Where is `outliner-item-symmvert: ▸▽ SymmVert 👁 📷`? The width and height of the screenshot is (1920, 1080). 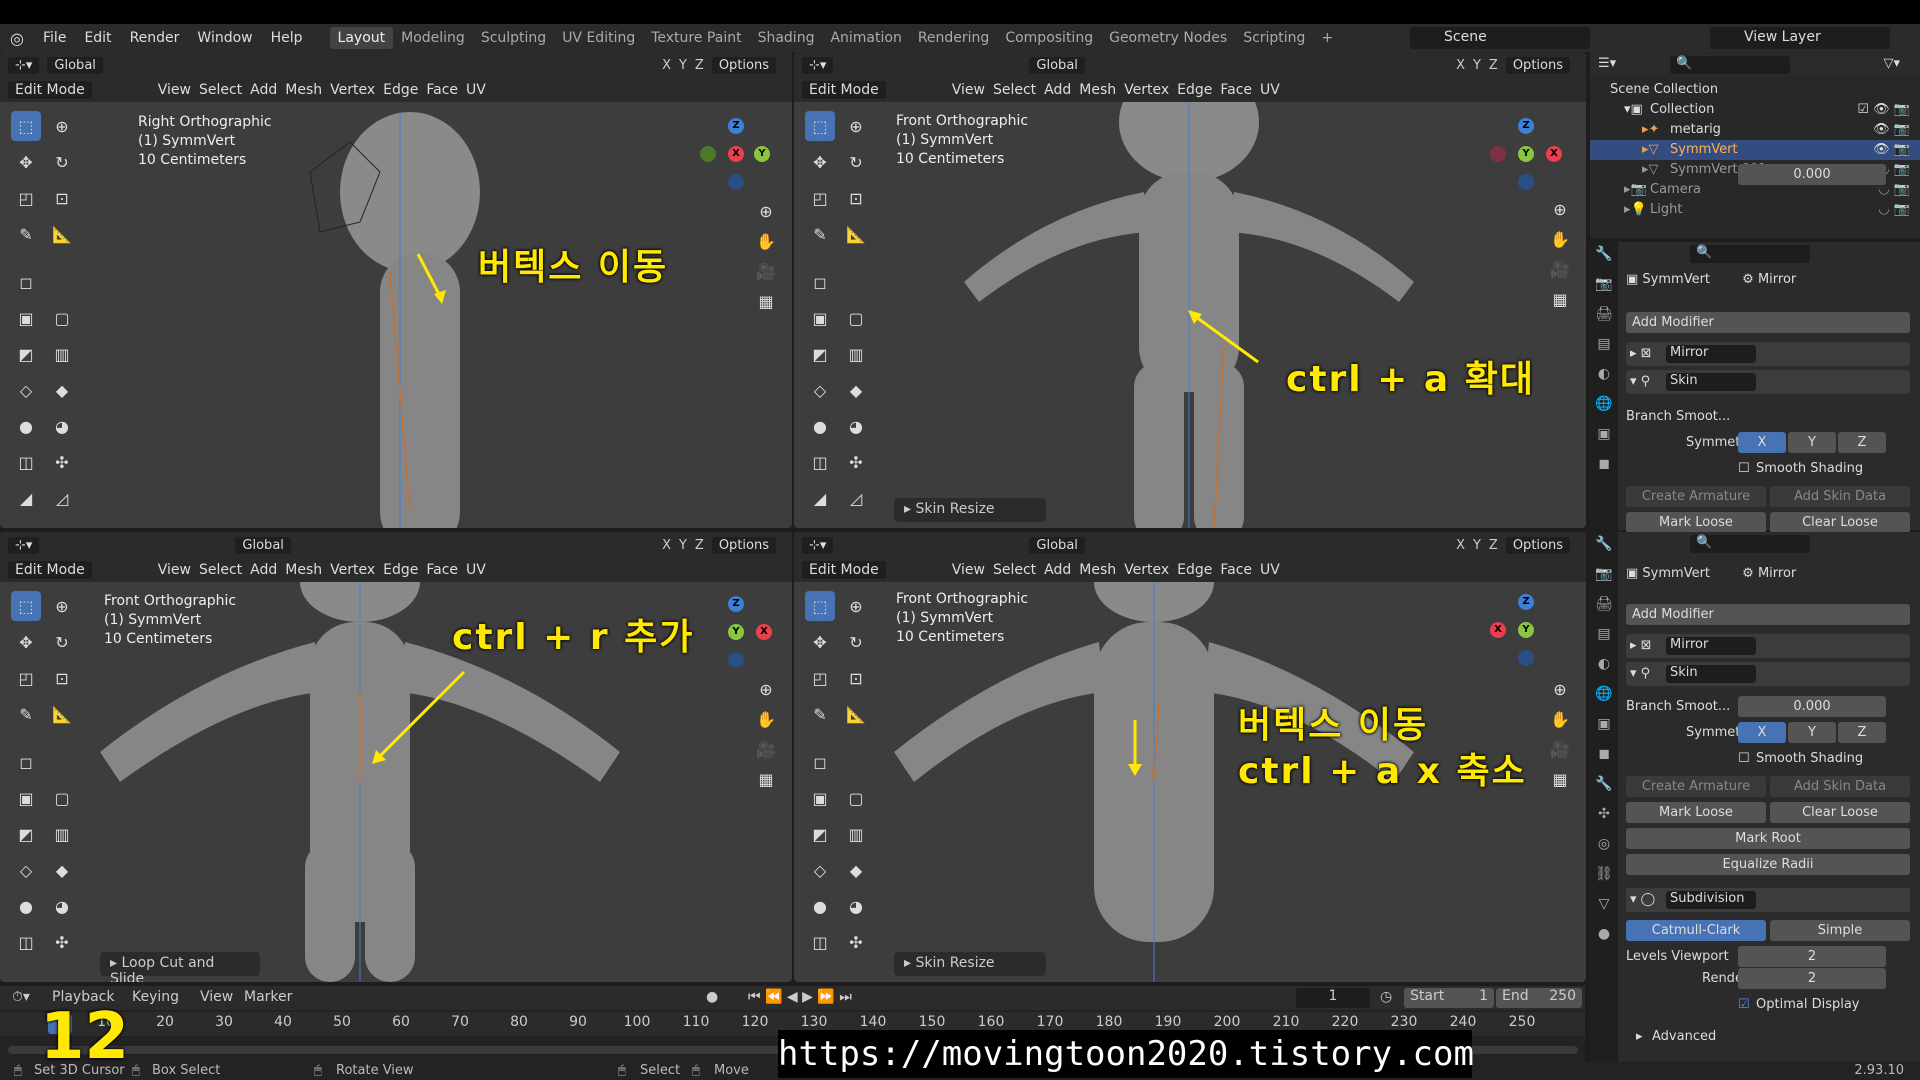 outliner-item-symmvert: ▸▽ SymmVert 👁 📷 is located at coordinates (1755, 150).